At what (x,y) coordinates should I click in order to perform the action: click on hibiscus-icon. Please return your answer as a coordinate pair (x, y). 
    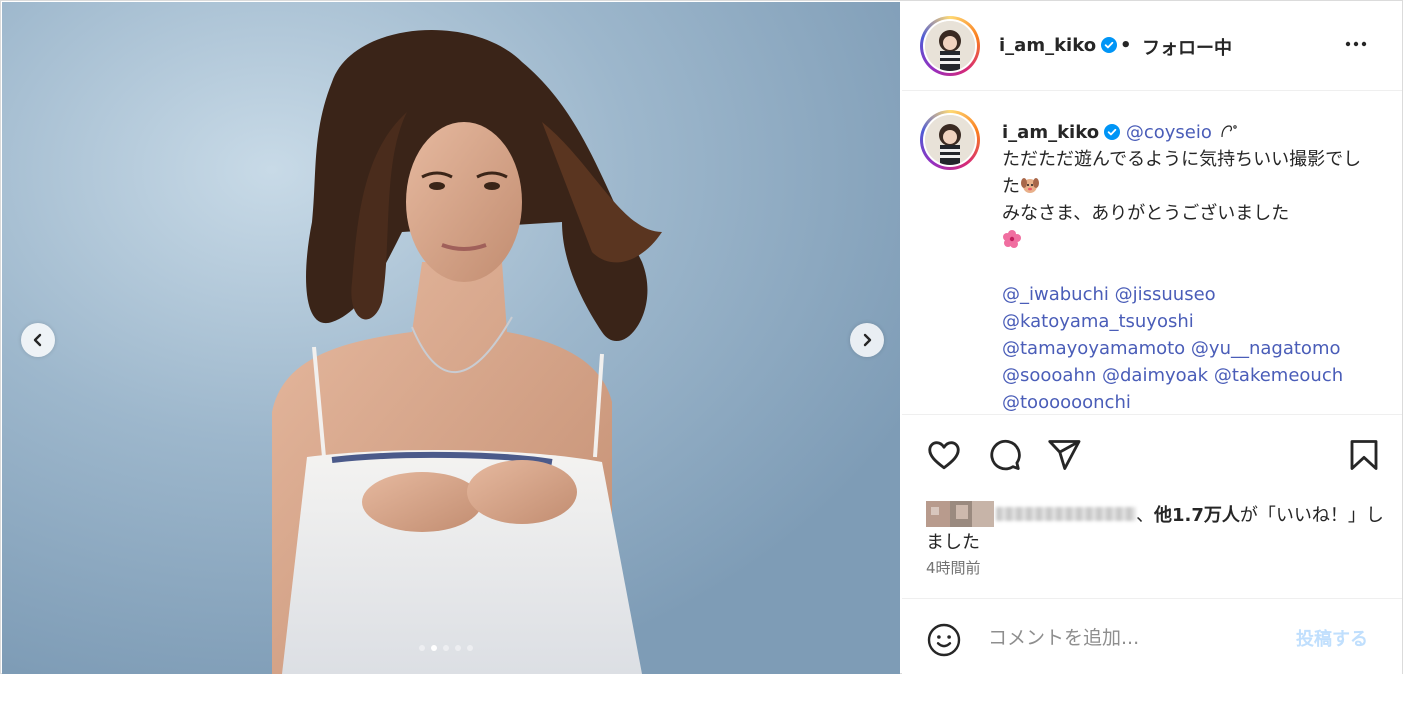
    Looking at the image, I should click on (1012, 239).